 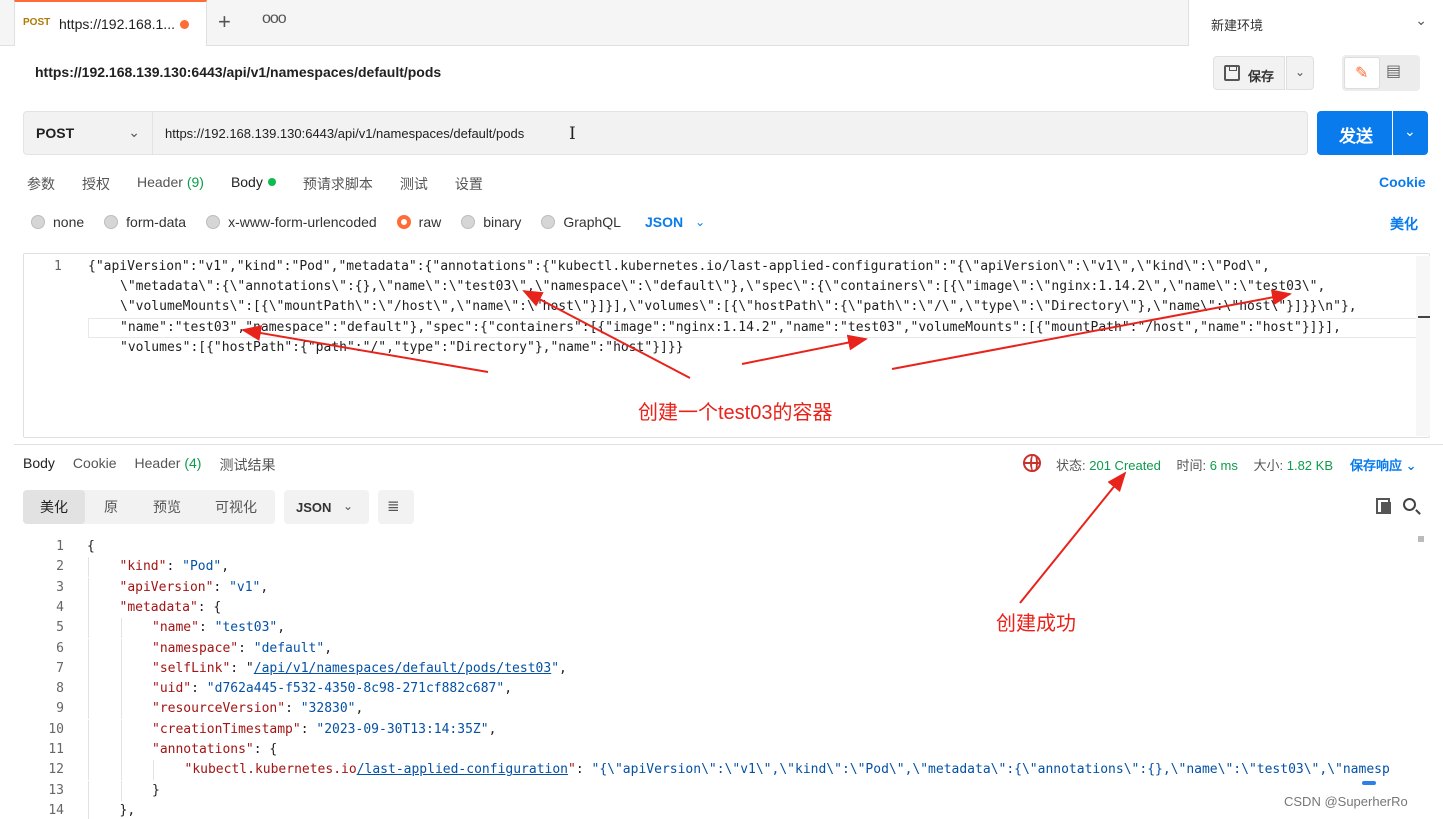 What do you see at coordinates (1036, 624) in the screenshot?
I see `annotation-create-success: 创建成功` at bounding box center [1036, 624].